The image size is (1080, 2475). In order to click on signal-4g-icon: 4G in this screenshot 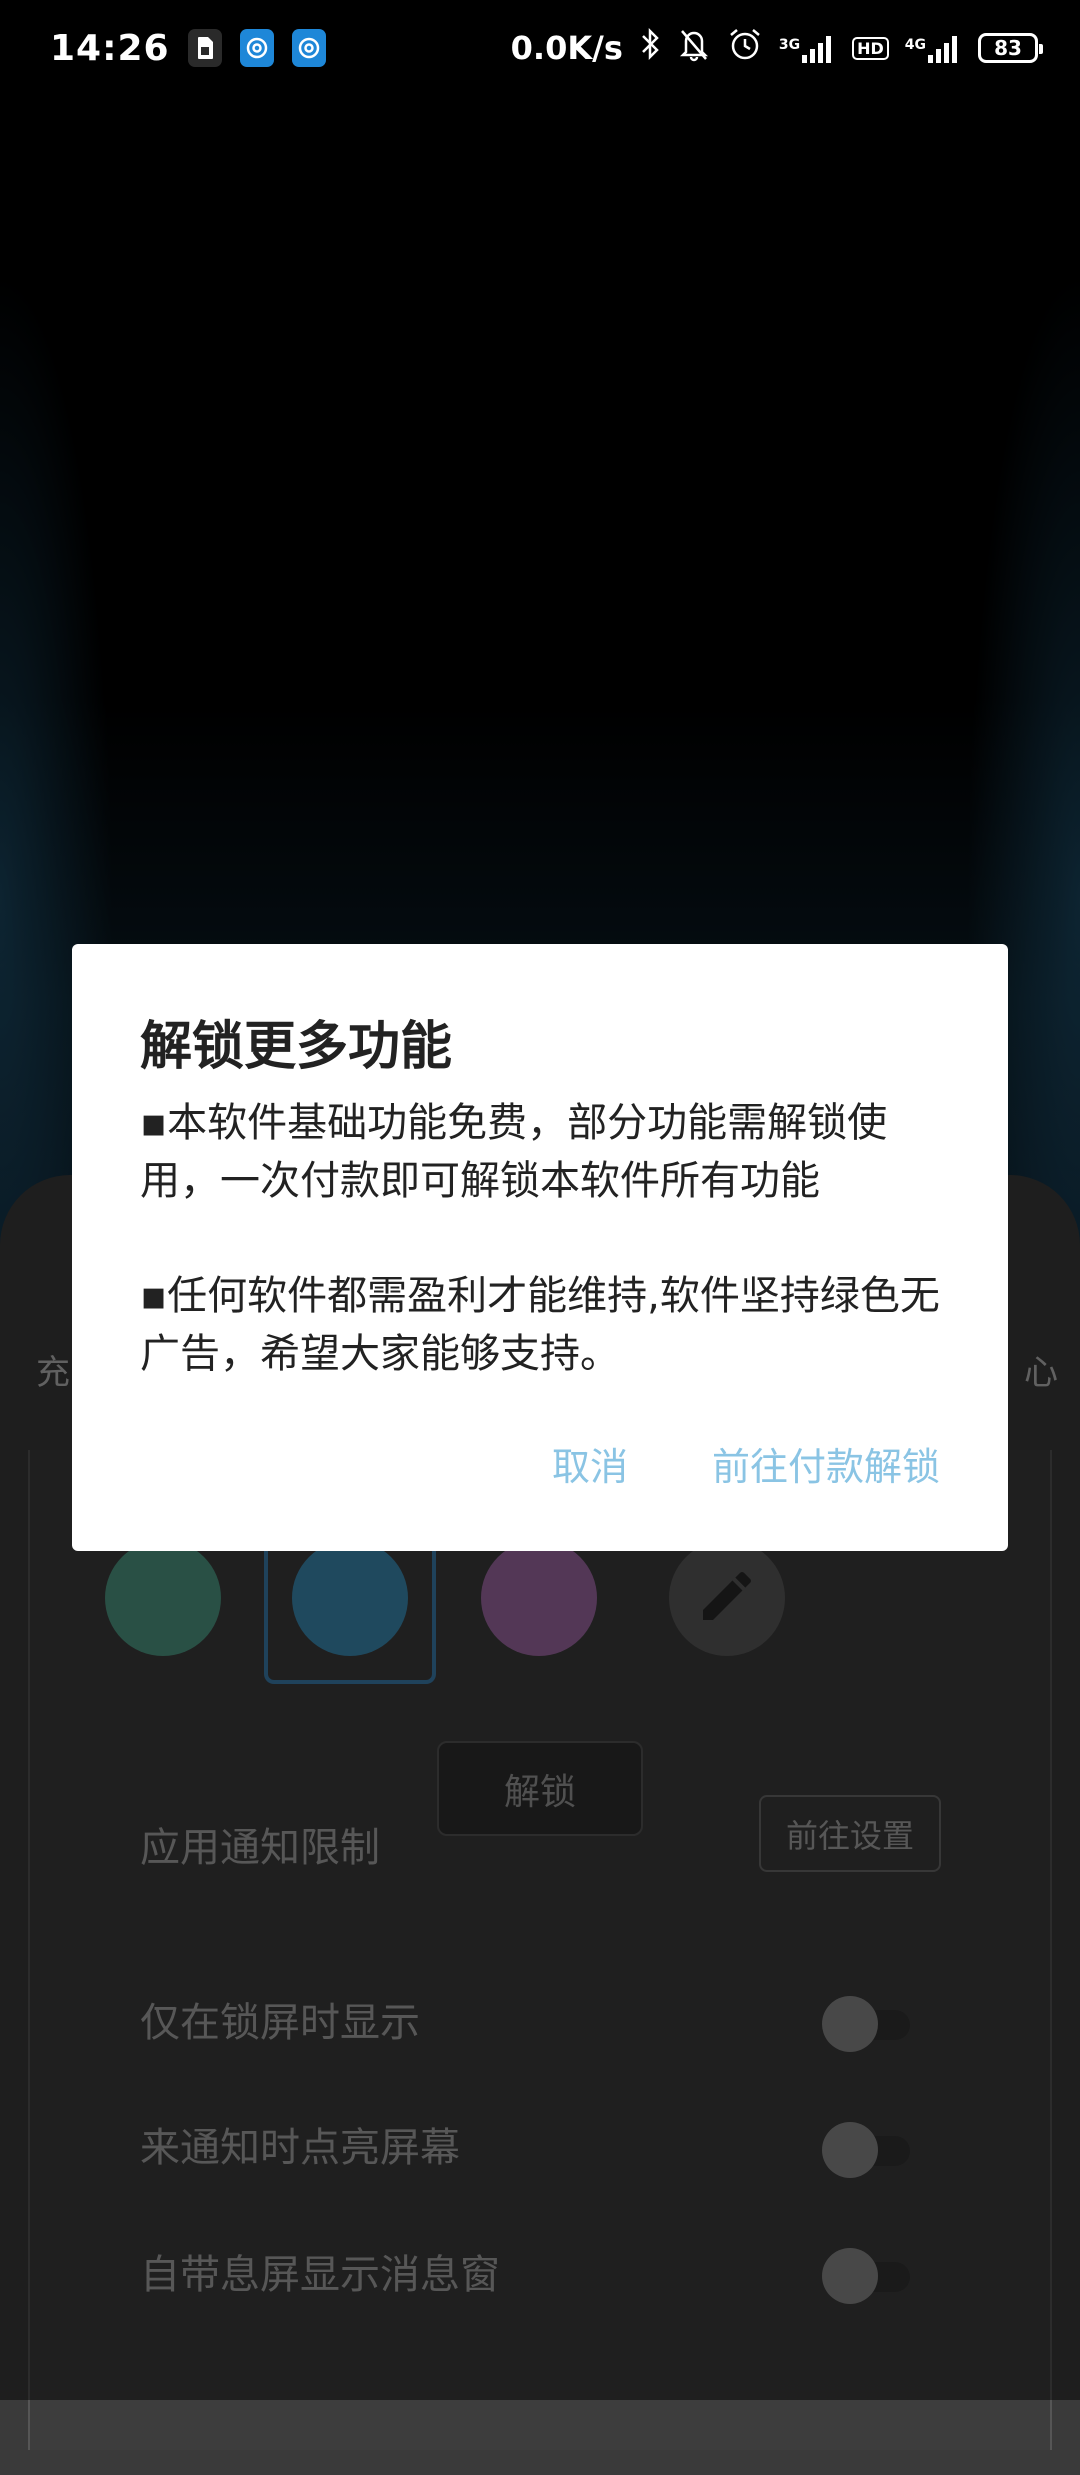, I will do `click(933, 48)`.